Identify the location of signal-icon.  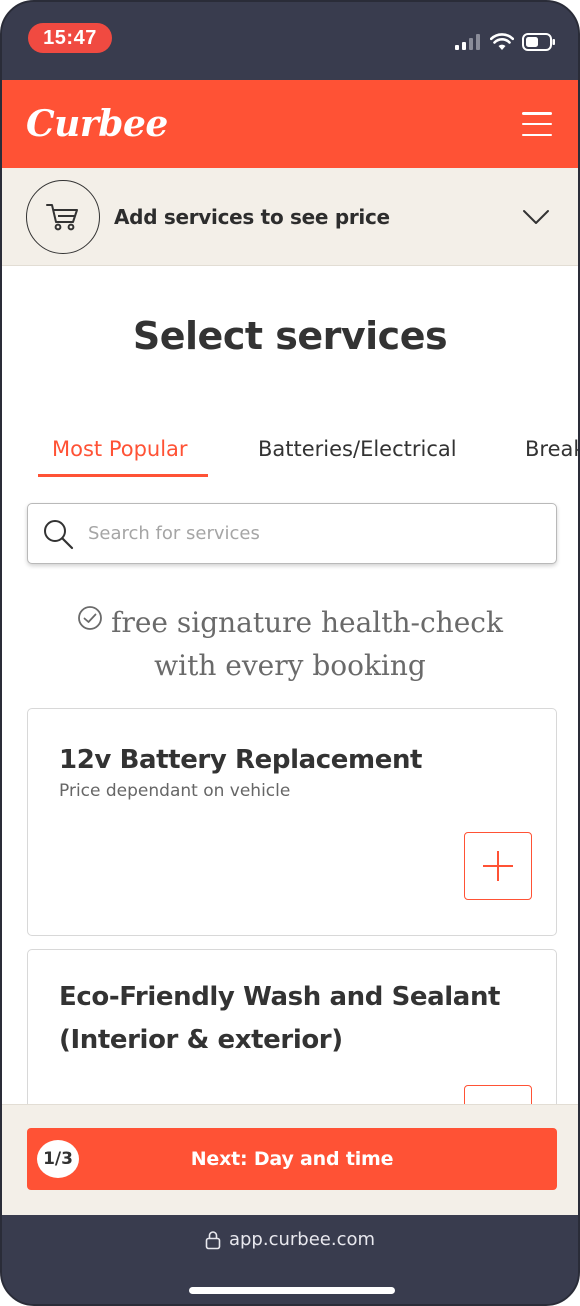
(467, 42).